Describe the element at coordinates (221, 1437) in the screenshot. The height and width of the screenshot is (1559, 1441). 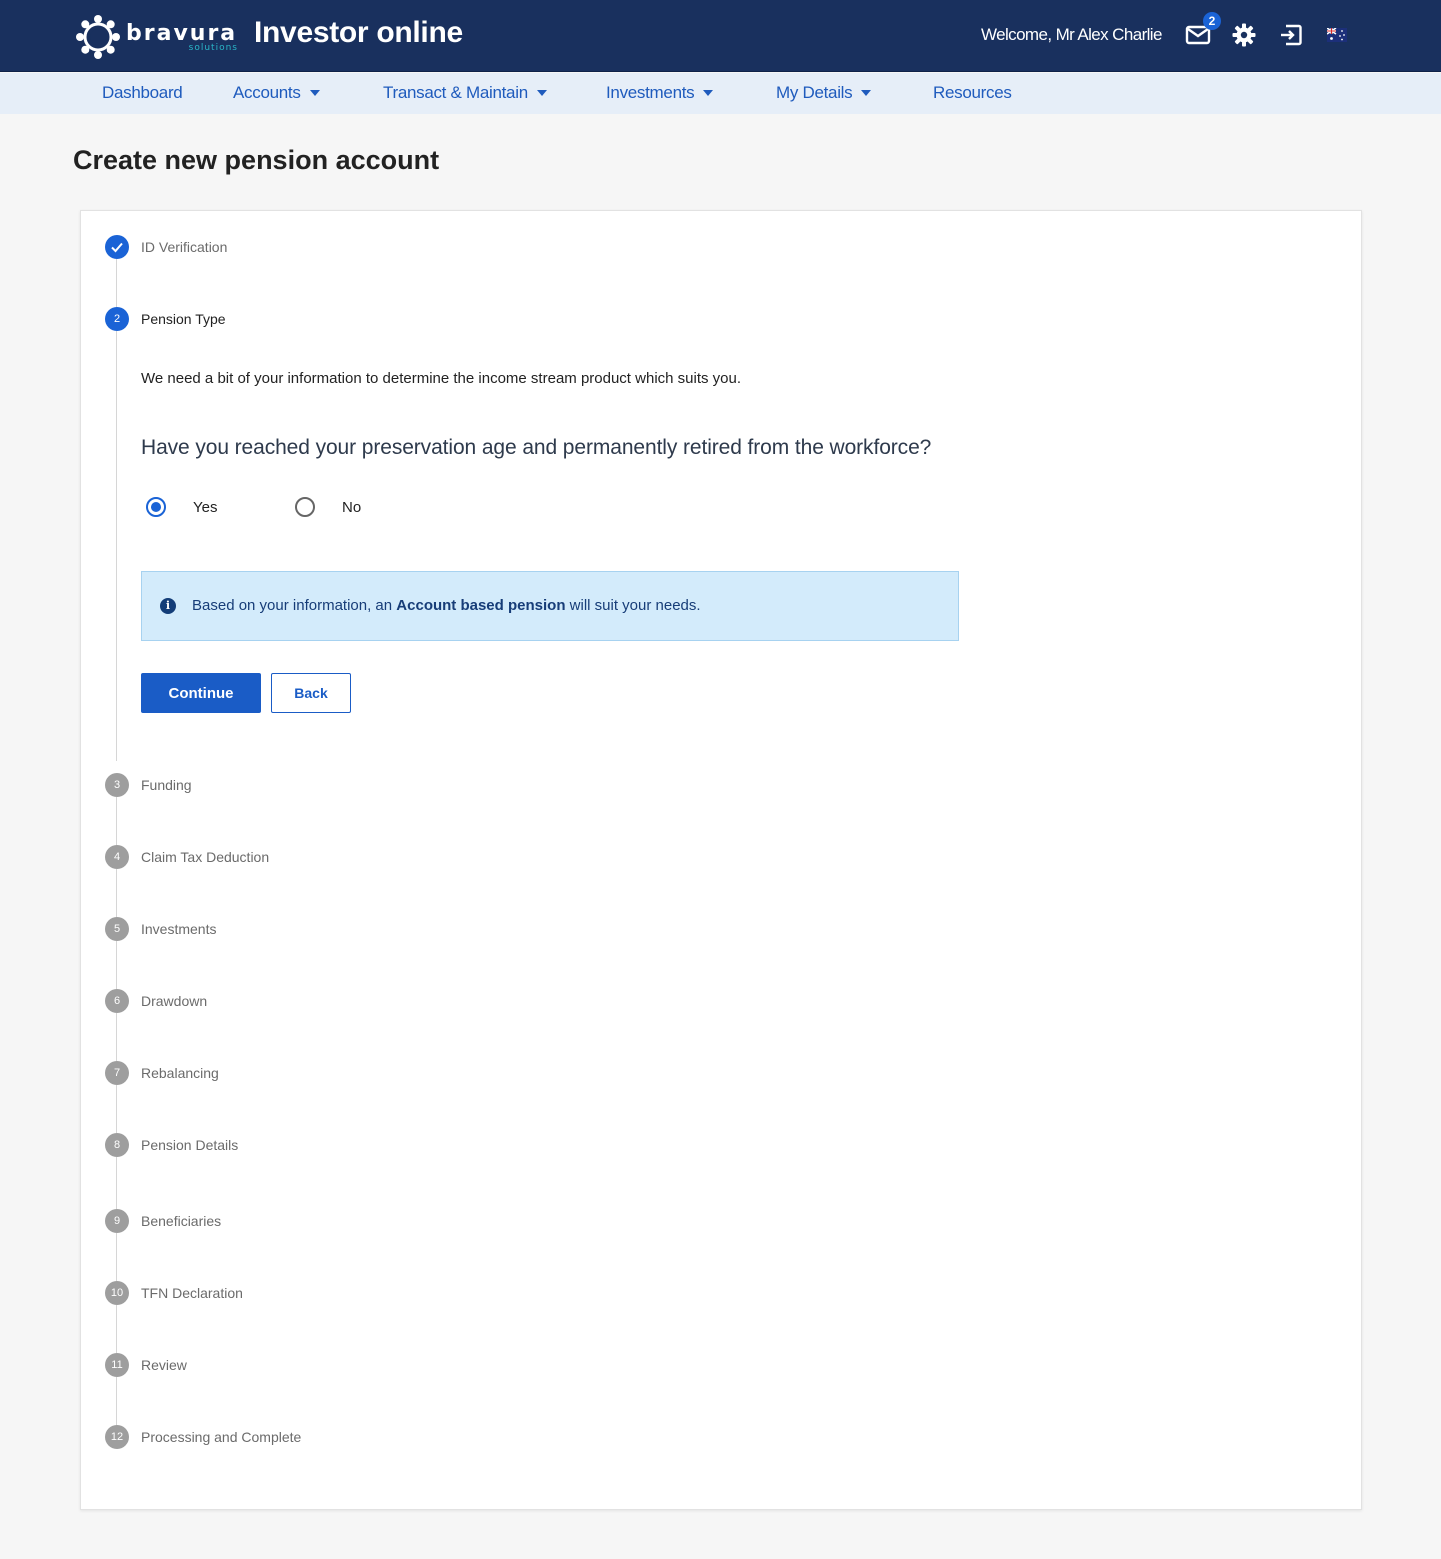
I see `step-label-processing-complete: Processing and Complete` at that location.